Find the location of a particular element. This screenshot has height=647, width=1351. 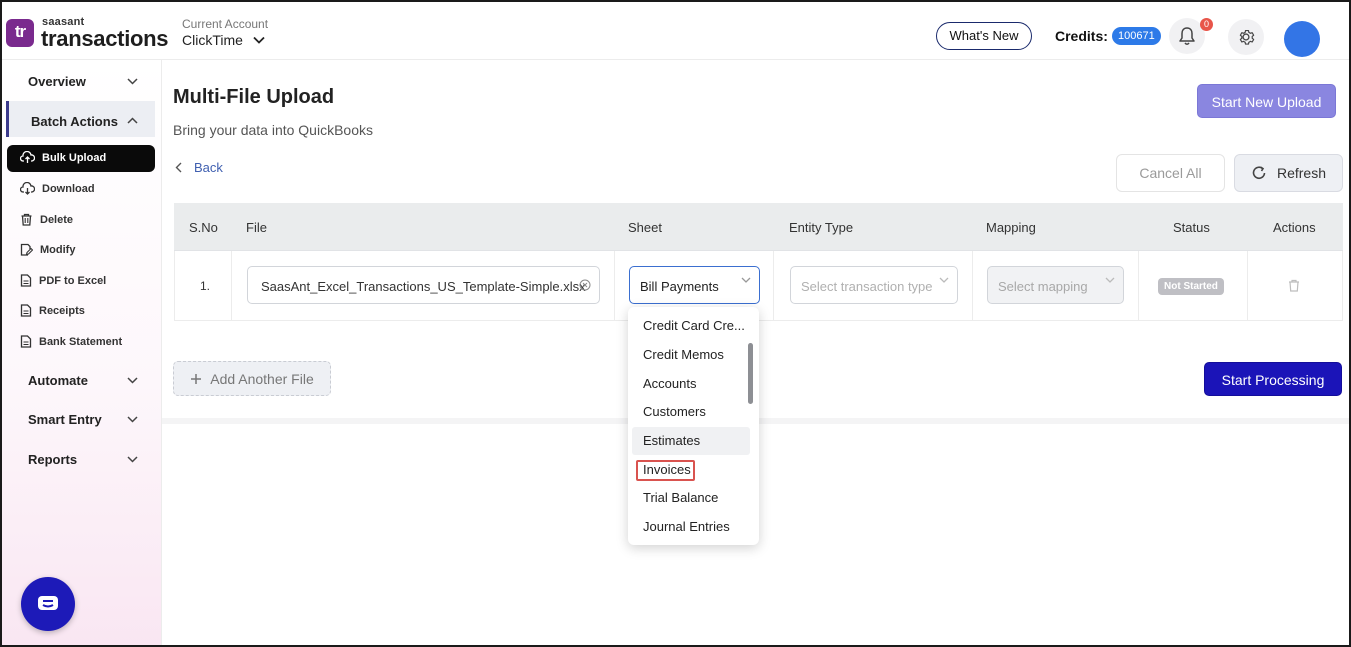

refresh-icon is located at coordinates (1259, 172).